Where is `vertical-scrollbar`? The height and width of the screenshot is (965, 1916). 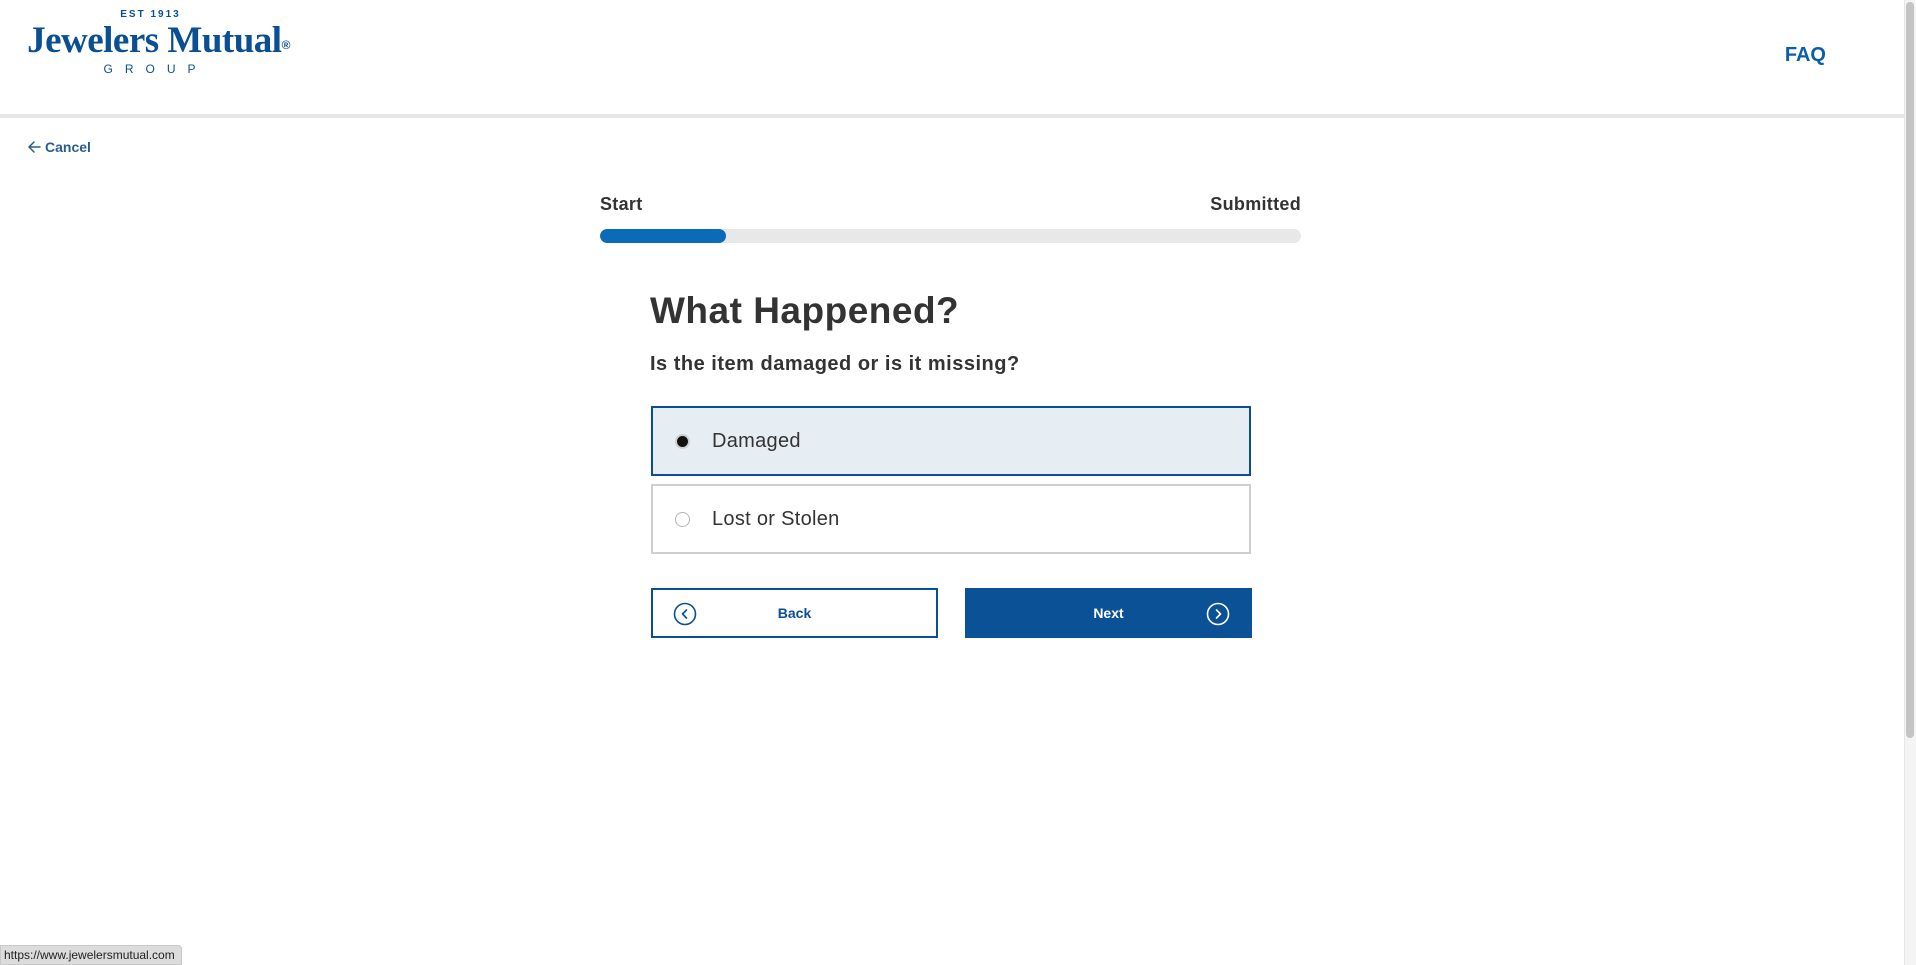 vertical-scrollbar is located at coordinates (1910, 482).